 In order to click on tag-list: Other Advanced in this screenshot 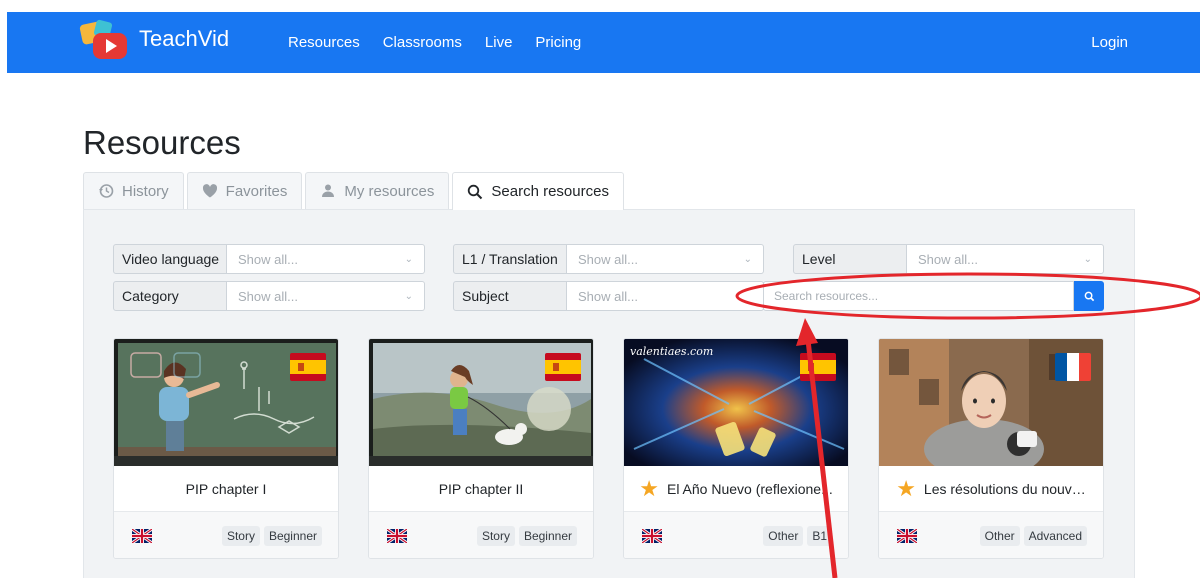, I will do `click(1033, 536)`.